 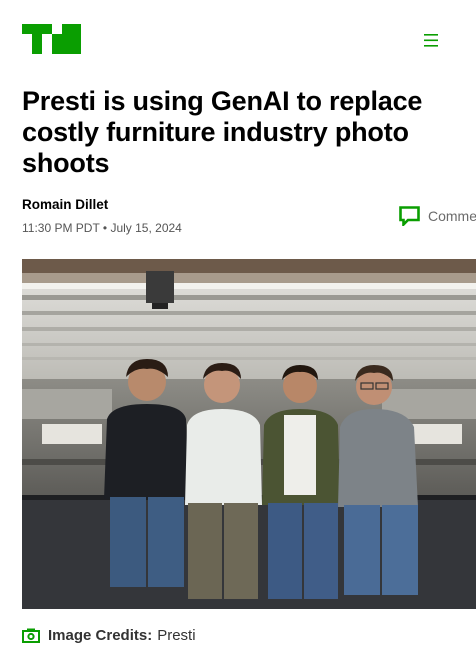 I want to click on hamburger-menu-icon, so click(x=431, y=40).